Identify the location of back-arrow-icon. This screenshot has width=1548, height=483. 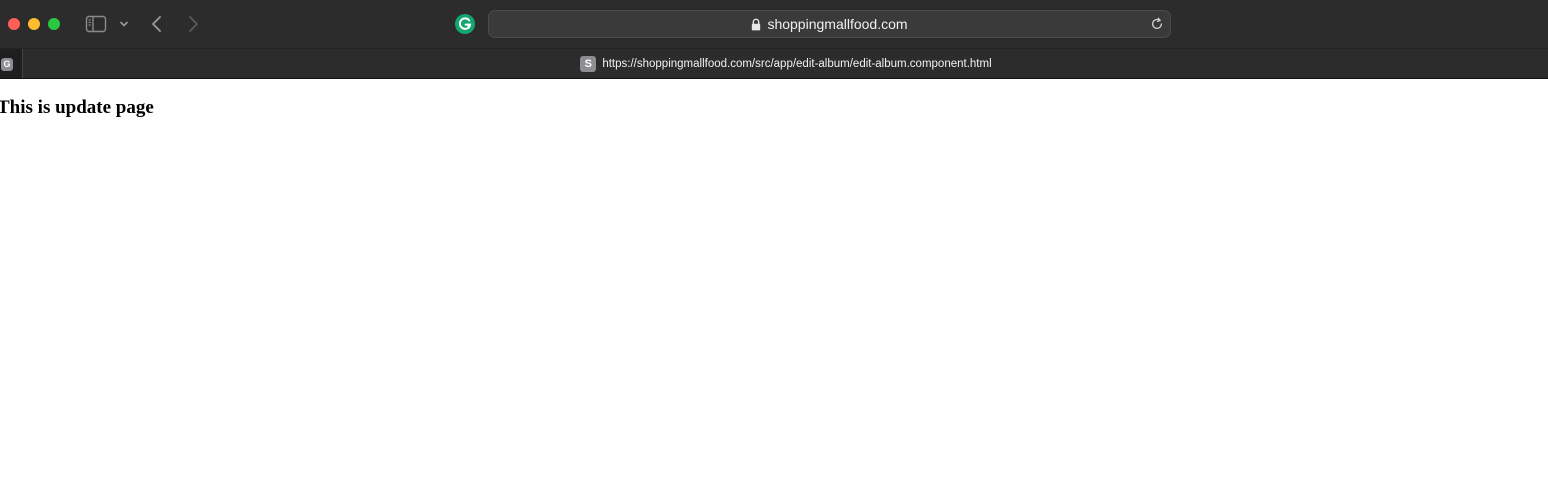
(157, 24).